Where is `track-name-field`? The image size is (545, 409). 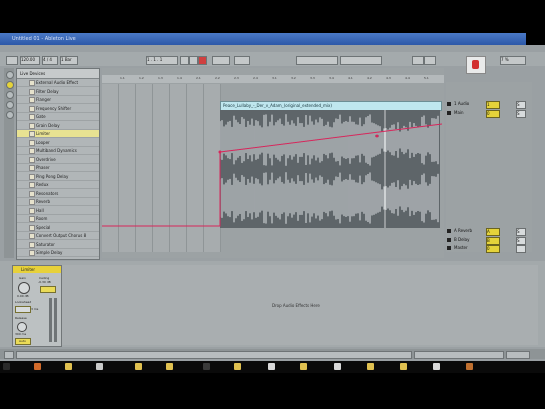
track-name-field is located at coordinates (459, 355).